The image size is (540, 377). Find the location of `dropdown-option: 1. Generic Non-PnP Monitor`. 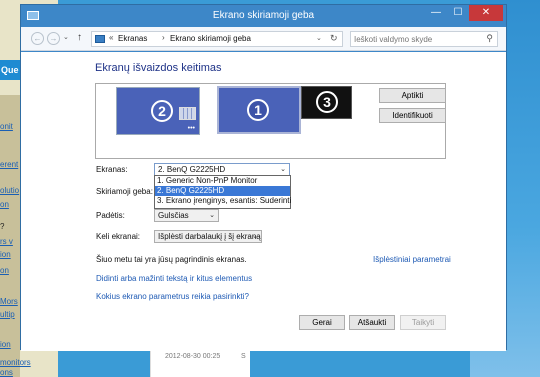

dropdown-option: 1. Generic Non-PnP Monitor is located at coordinates (222, 181).